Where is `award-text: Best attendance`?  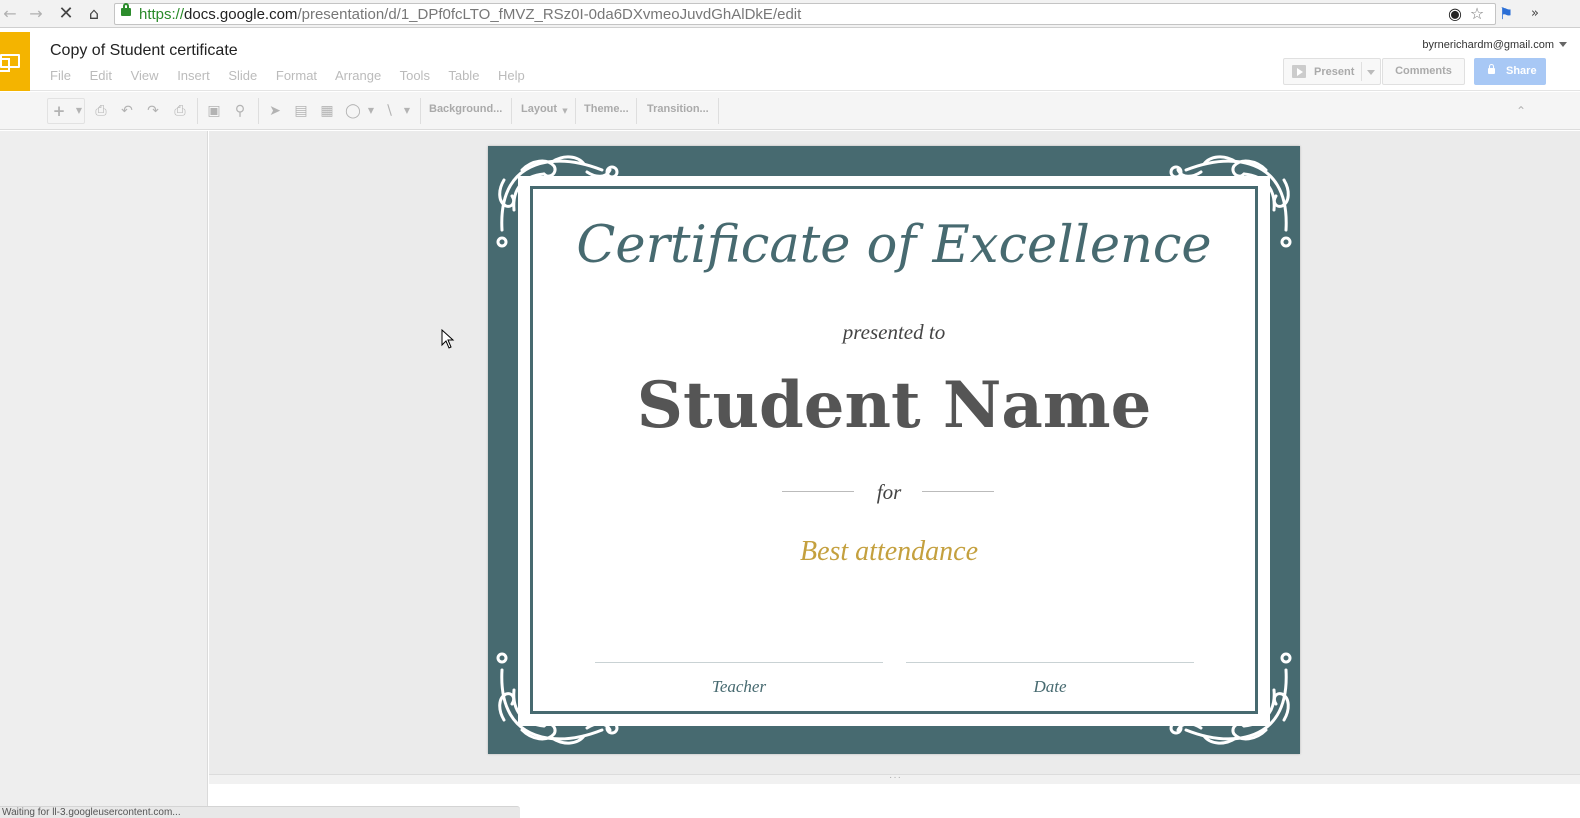 award-text: Best attendance is located at coordinates (889, 552).